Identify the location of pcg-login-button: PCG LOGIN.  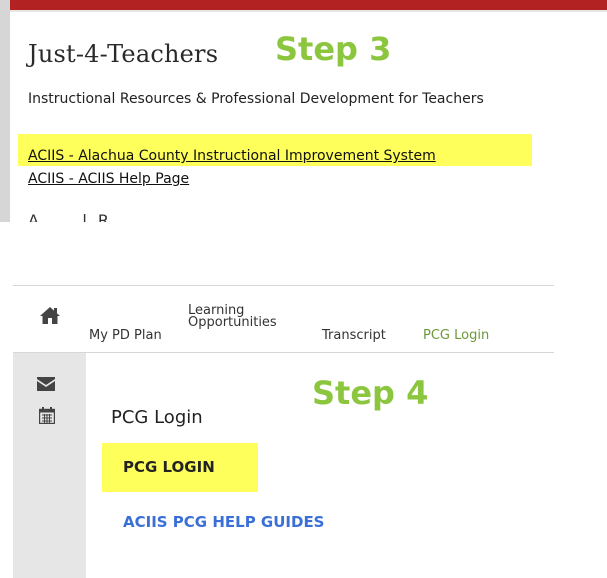
(169, 467).